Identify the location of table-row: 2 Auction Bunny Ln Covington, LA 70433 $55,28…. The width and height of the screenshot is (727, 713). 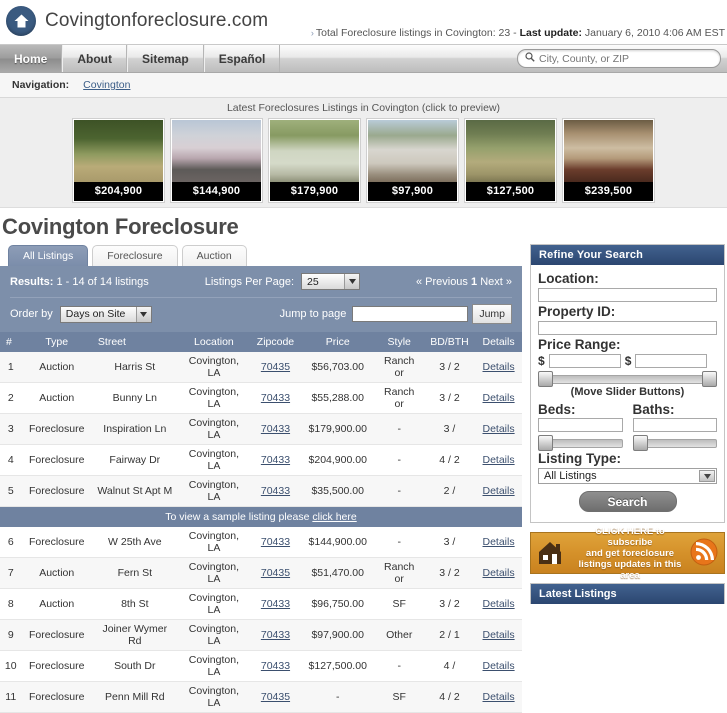
(261, 398).